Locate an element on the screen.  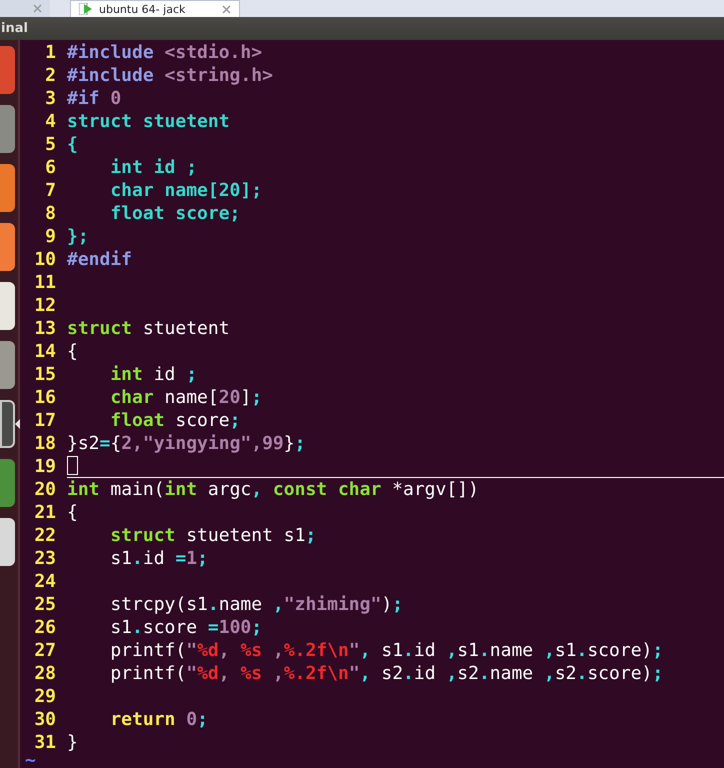
code-line: s1.id =1; is located at coordinates (158, 558).